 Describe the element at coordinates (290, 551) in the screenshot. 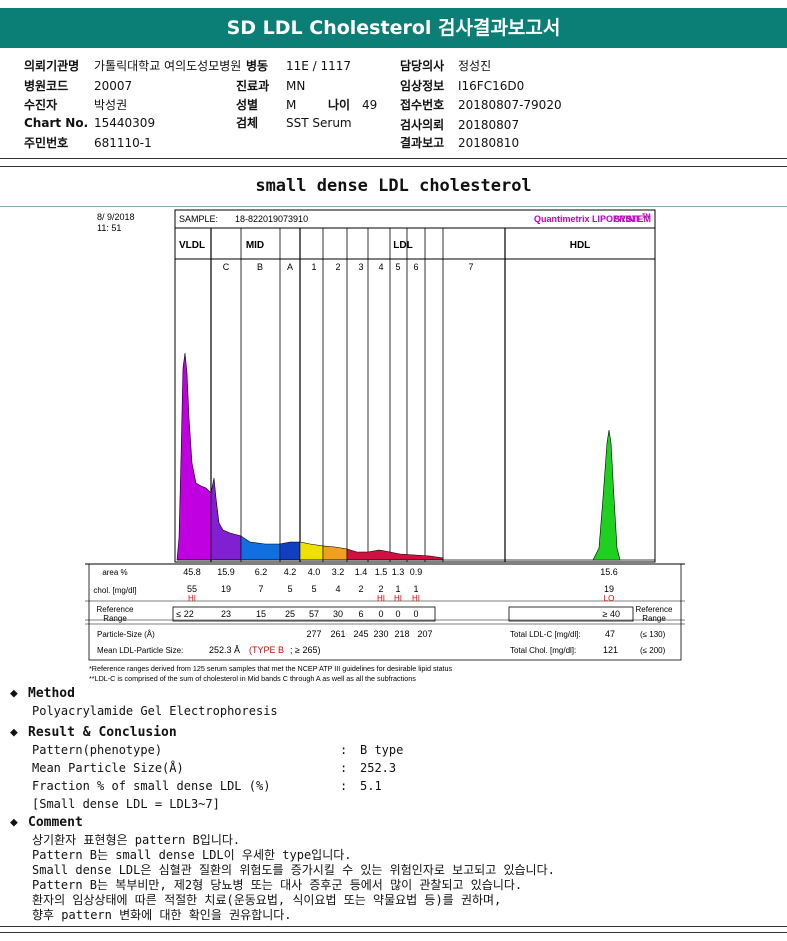

I see `mid-a-peak` at that location.